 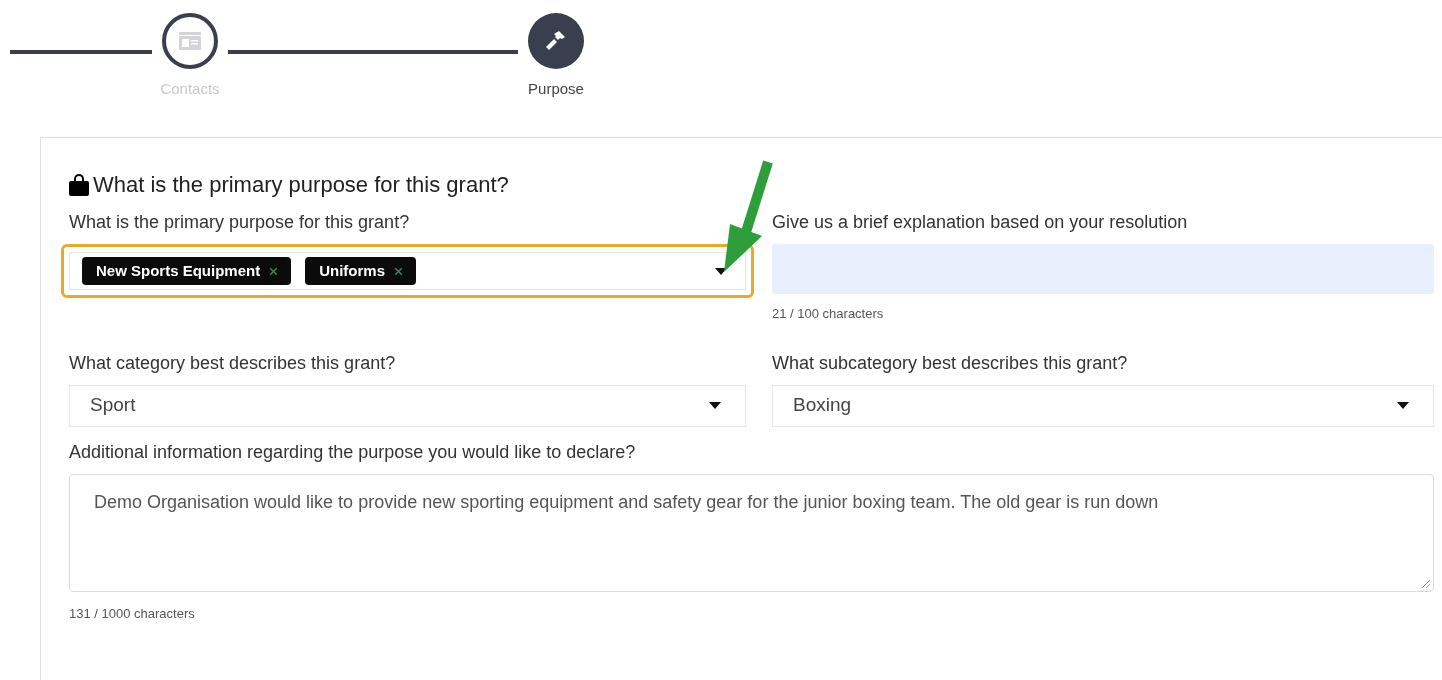 I want to click on select-field: Sport, so click(x=407, y=405).